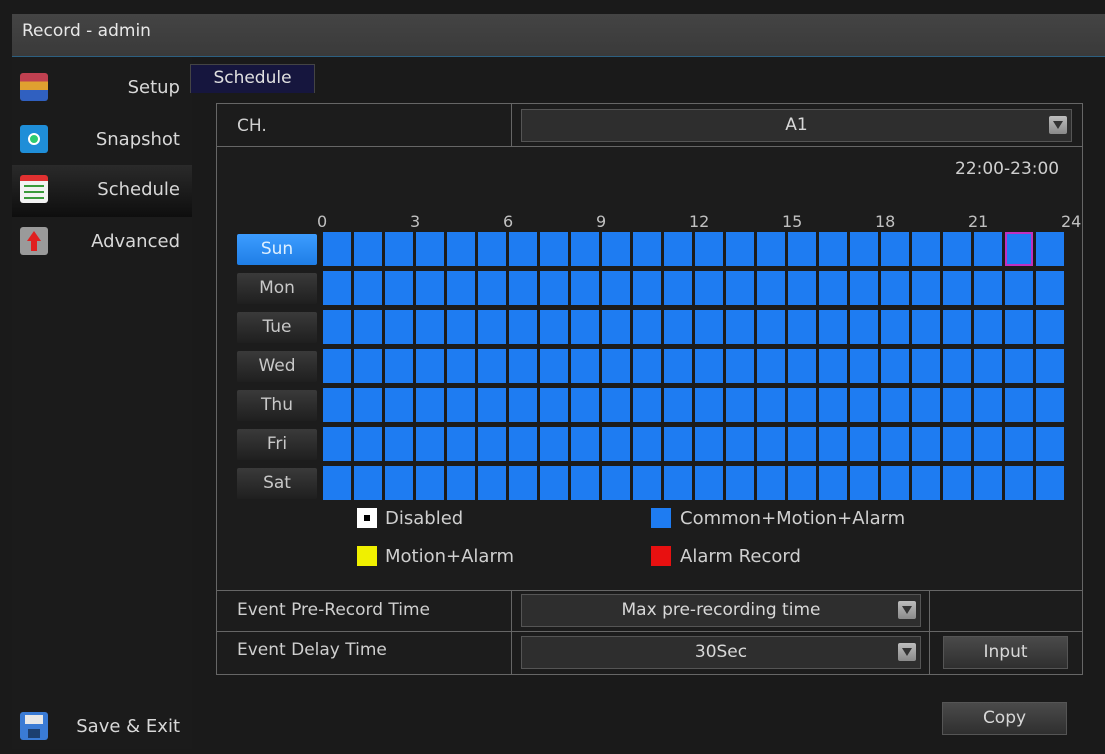 This screenshot has height=754, width=1105. Describe the element at coordinates (1004, 718) in the screenshot. I see `copy-button: Copy` at that location.